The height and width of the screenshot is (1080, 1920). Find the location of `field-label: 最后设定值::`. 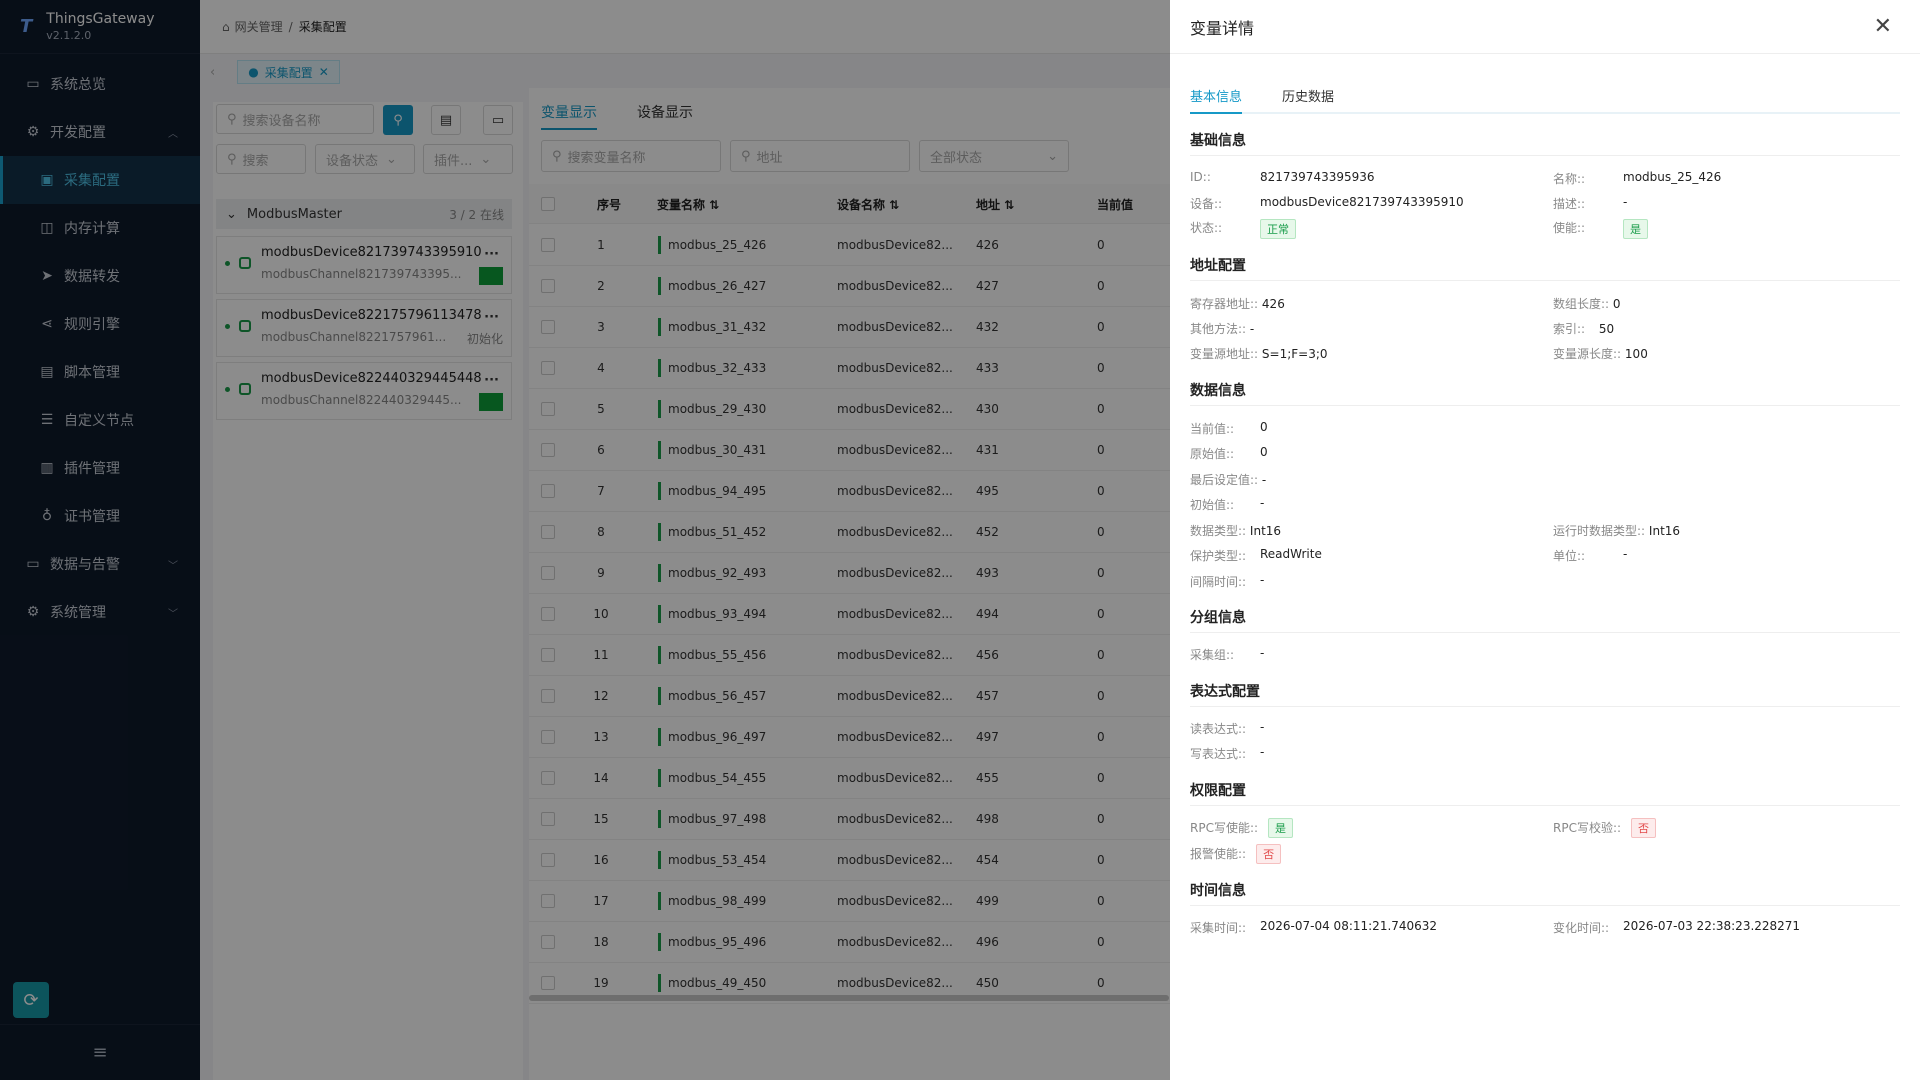

field-label: 最后设定值:: is located at coordinates (1224, 480).